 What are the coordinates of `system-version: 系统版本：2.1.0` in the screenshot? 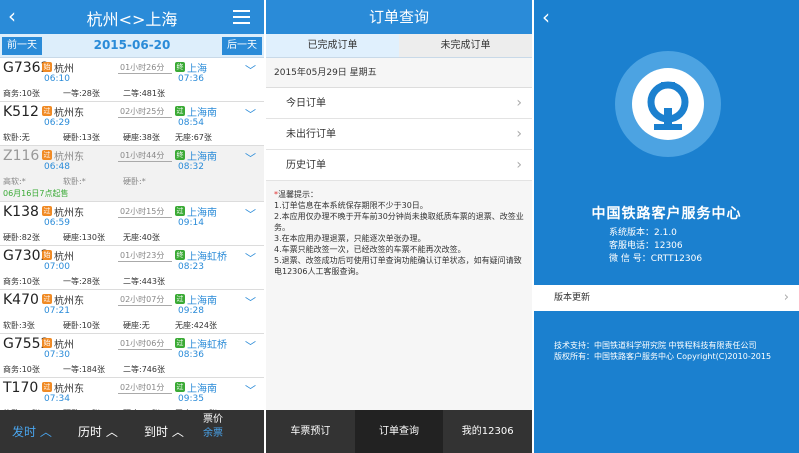 It's located at (643, 233).